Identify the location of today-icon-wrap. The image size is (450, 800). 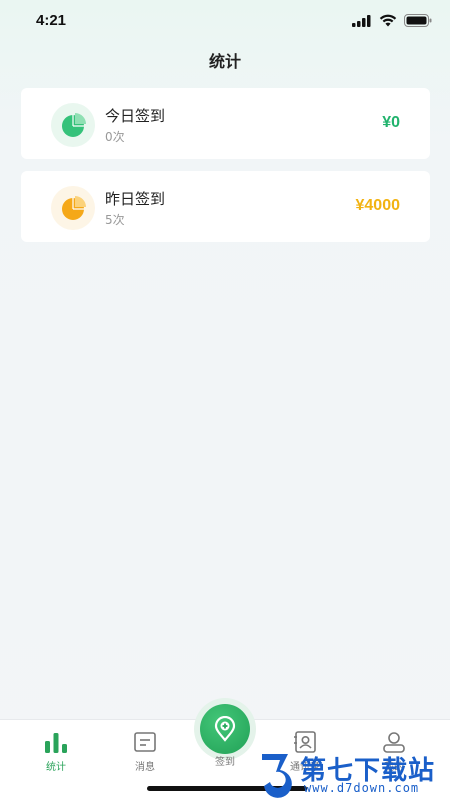
(73, 125).